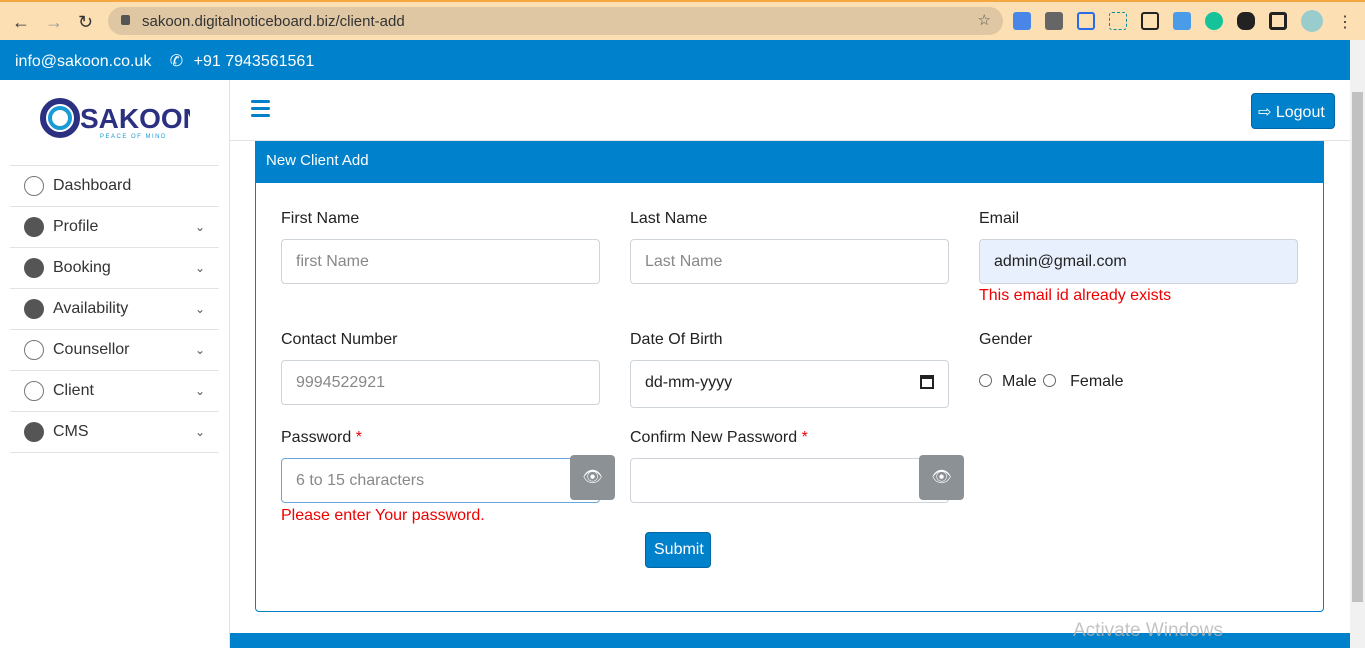 The height and width of the screenshot is (648, 1365). Describe the element at coordinates (592, 477) in the screenshot. I see `show-password-eye-icon: 👁` at that location.